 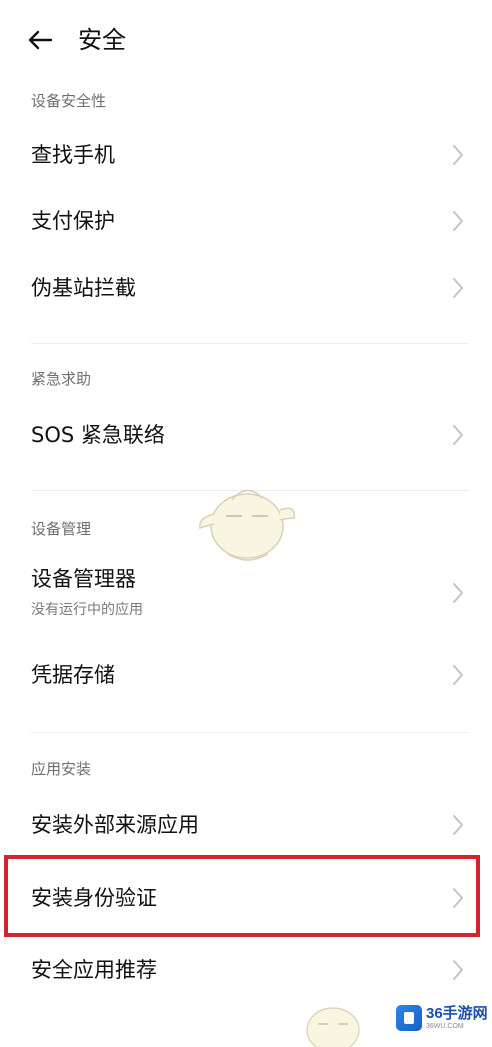 I want to click on row-title: 支付保护, so click(x=73, y=221).